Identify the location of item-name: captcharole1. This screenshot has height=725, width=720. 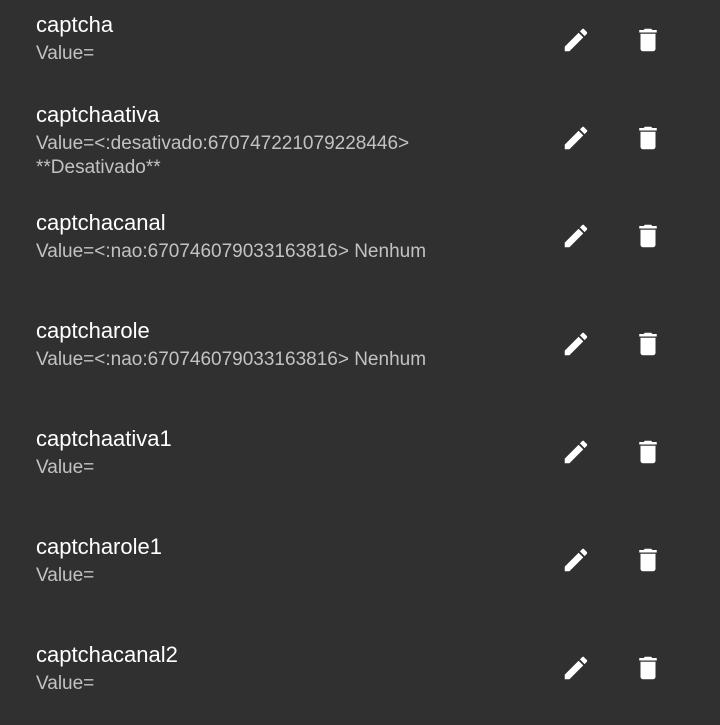
(99, 546).